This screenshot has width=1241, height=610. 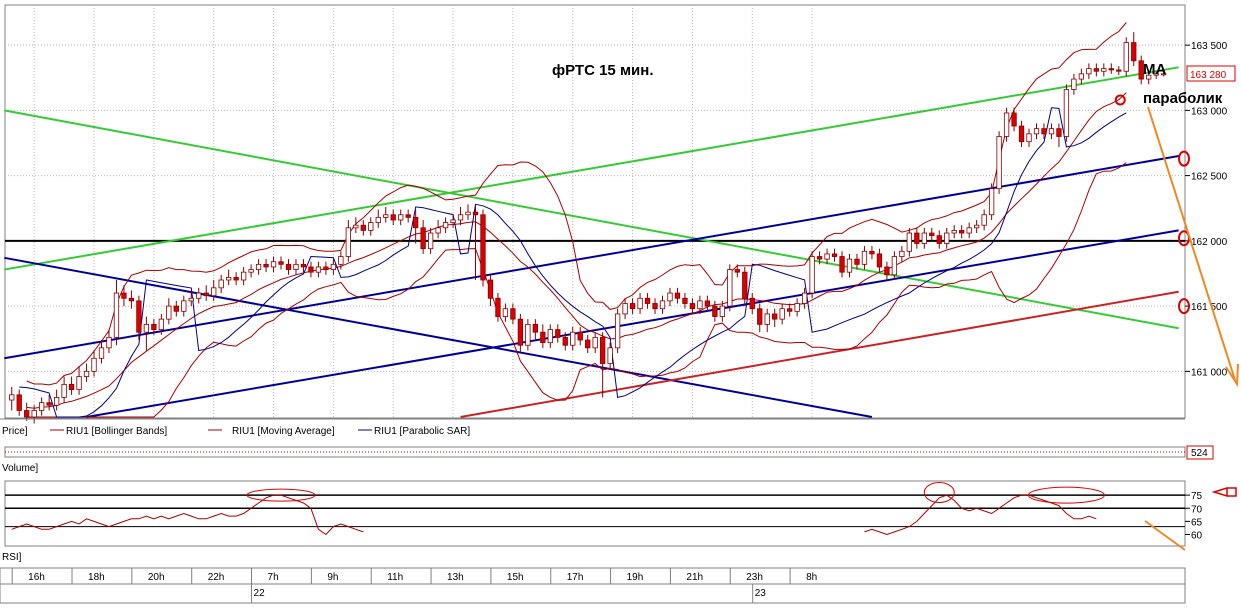 I want to click on rsi-left-arrow, so click(x=1224, y=492).